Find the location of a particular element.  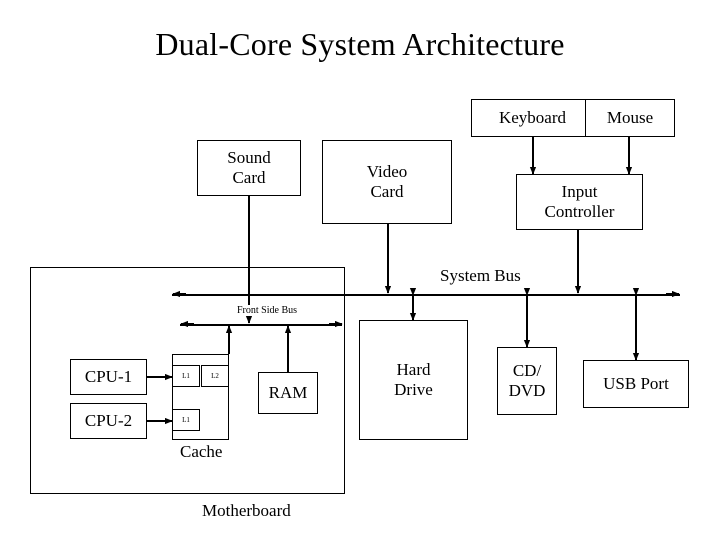

hard-drive-label-line1: Hard is located at coordinates (413, 369).